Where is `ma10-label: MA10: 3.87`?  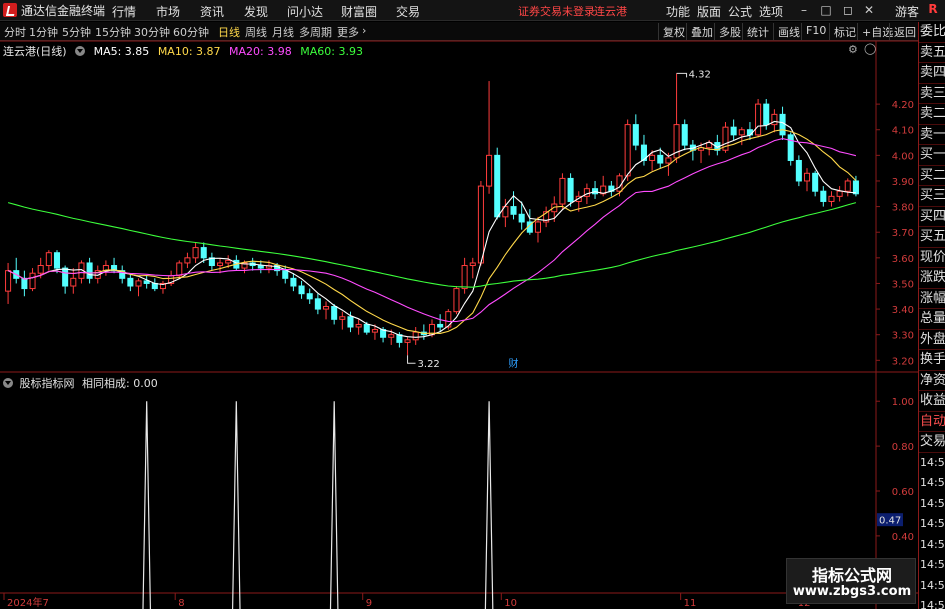 ma10-label: MA10: 3.87 is located at coordinates (189, 51).